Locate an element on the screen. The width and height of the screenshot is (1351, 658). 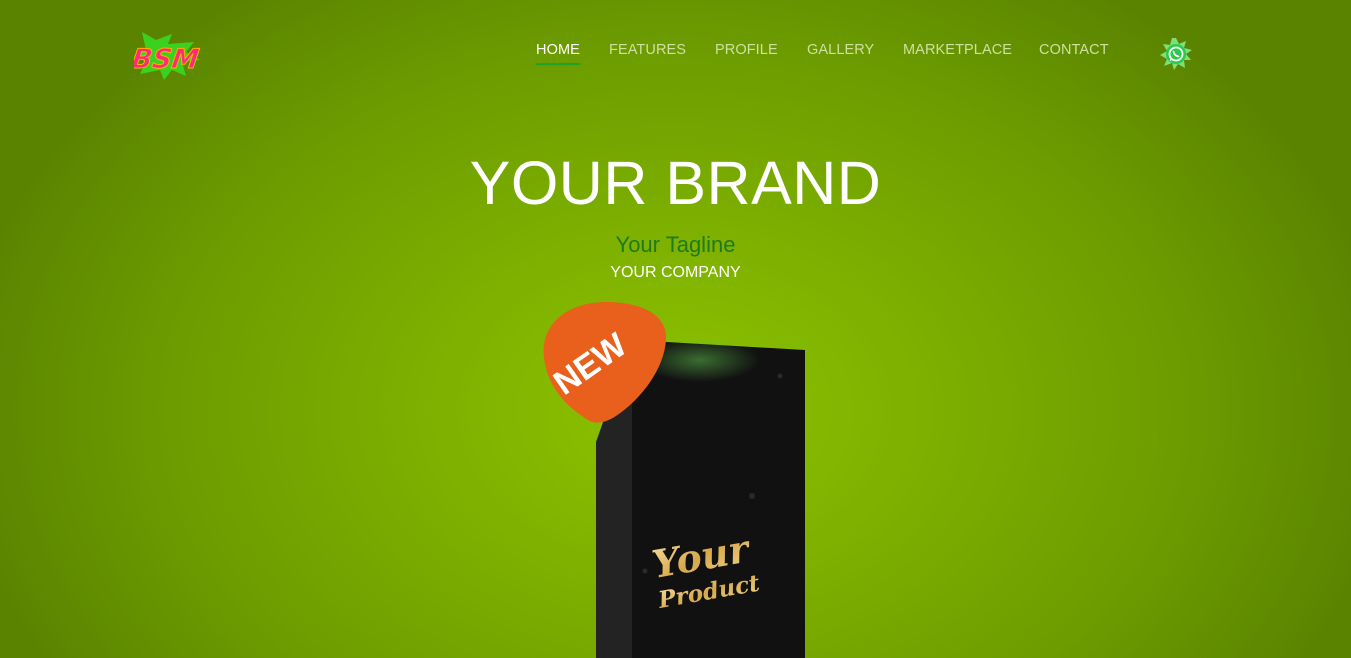
brand-logo: BSM is located at coordinates (169, 55).